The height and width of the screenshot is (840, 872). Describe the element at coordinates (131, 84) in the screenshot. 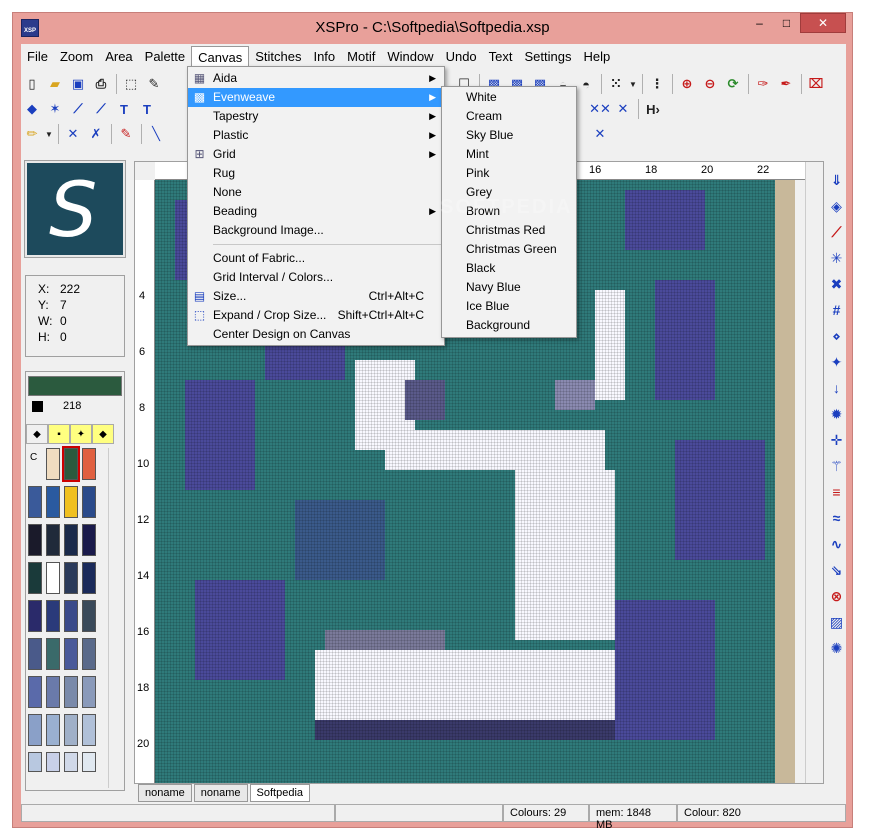

I see `select-rect-icon: ⬚` at that location.